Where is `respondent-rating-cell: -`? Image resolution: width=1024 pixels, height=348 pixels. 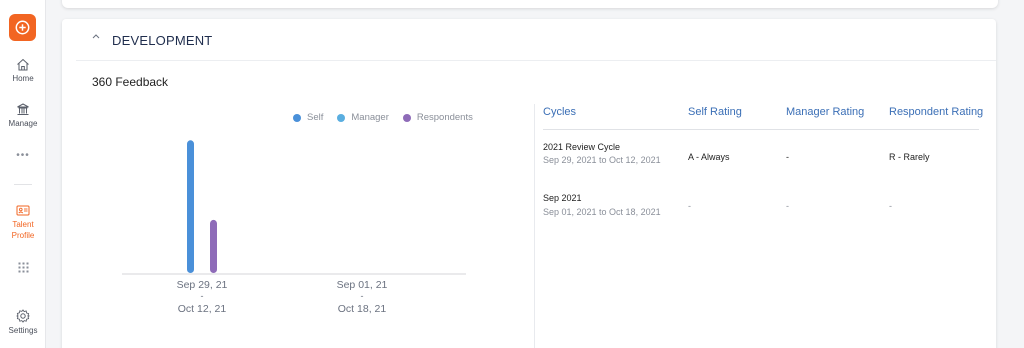 respondent-rating-cell: - is located at coordinates (890, 206).